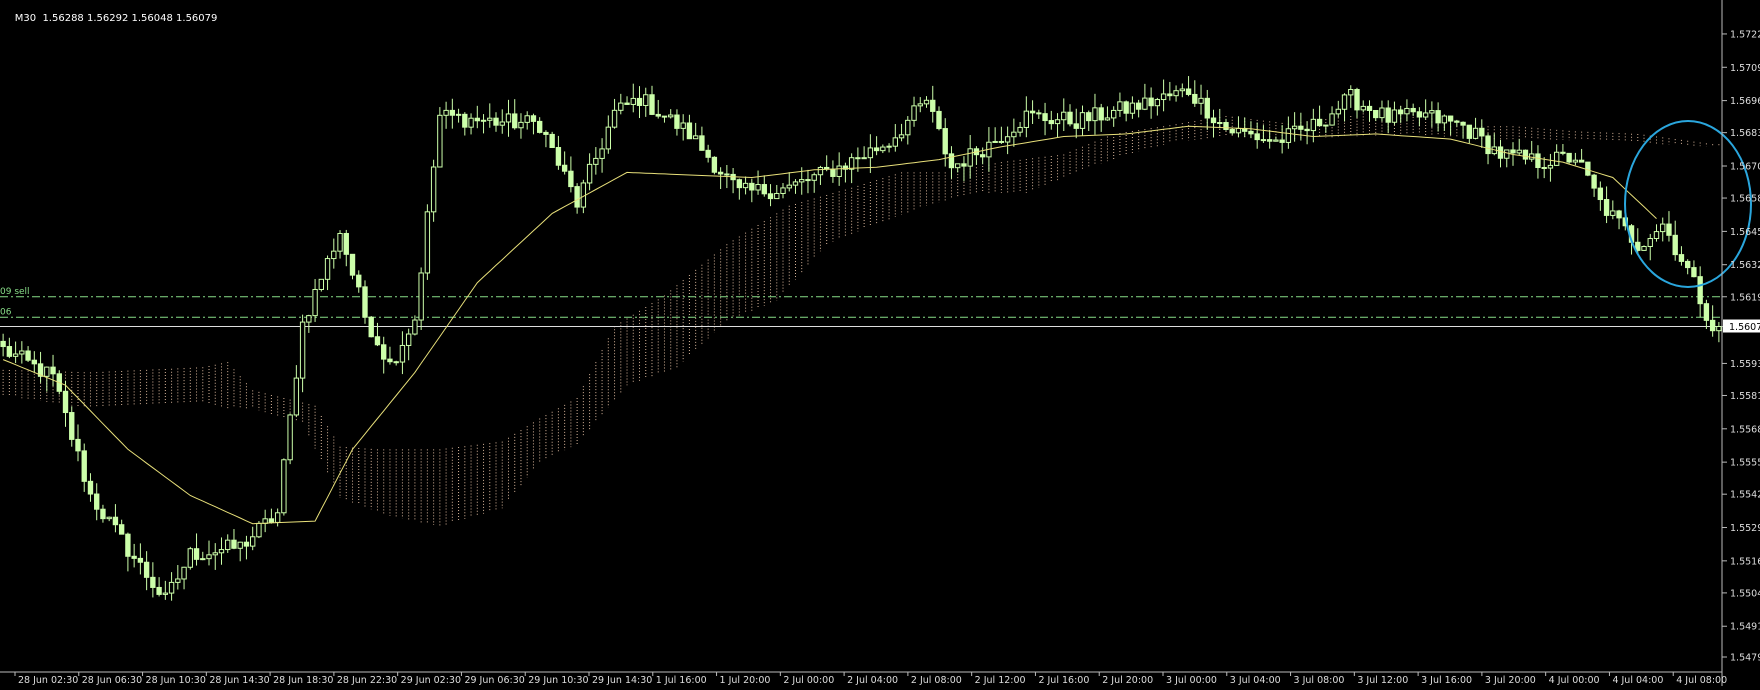  Describe the element at coordinates (1745, 627) in the screenshot. I see `y-tick-label: 1.54910` at that location.